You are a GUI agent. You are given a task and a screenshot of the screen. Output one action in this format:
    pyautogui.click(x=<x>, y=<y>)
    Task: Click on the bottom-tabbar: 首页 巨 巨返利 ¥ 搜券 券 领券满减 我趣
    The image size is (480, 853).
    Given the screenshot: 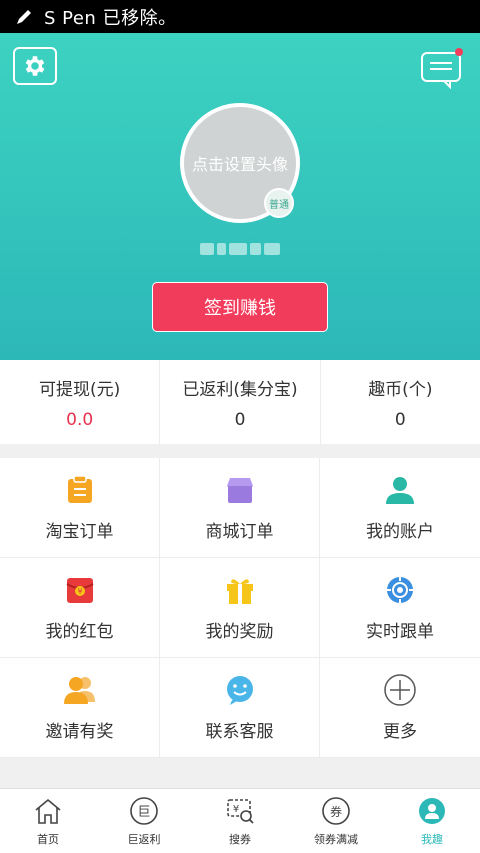 What is the action you would take?
    pyautogui.click(x=240, y=820)
    